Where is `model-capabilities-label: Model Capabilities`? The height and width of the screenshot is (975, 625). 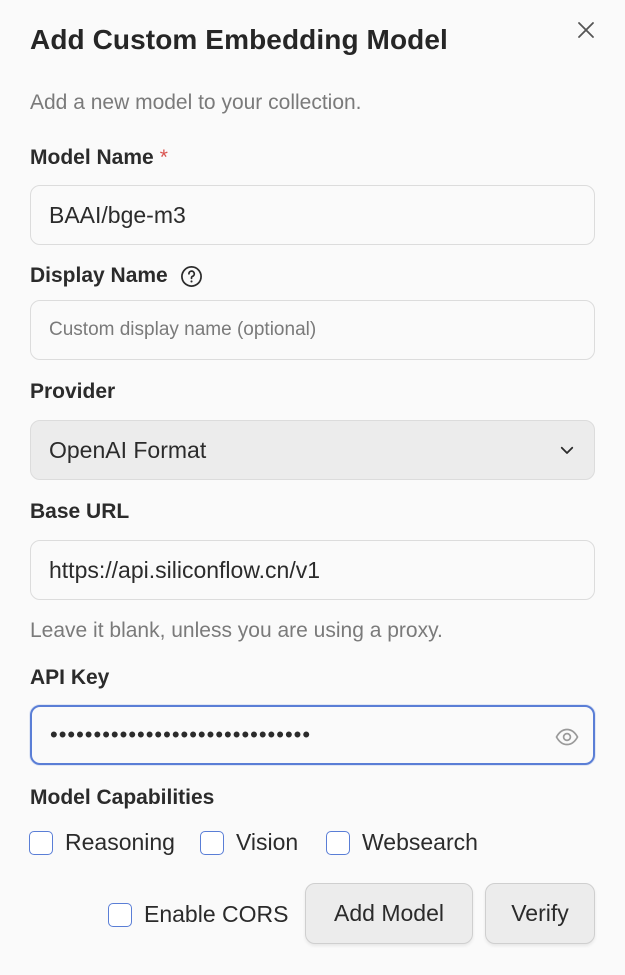
model-capabilities-label: Model Capabilities is located at coordinates (122, 798).